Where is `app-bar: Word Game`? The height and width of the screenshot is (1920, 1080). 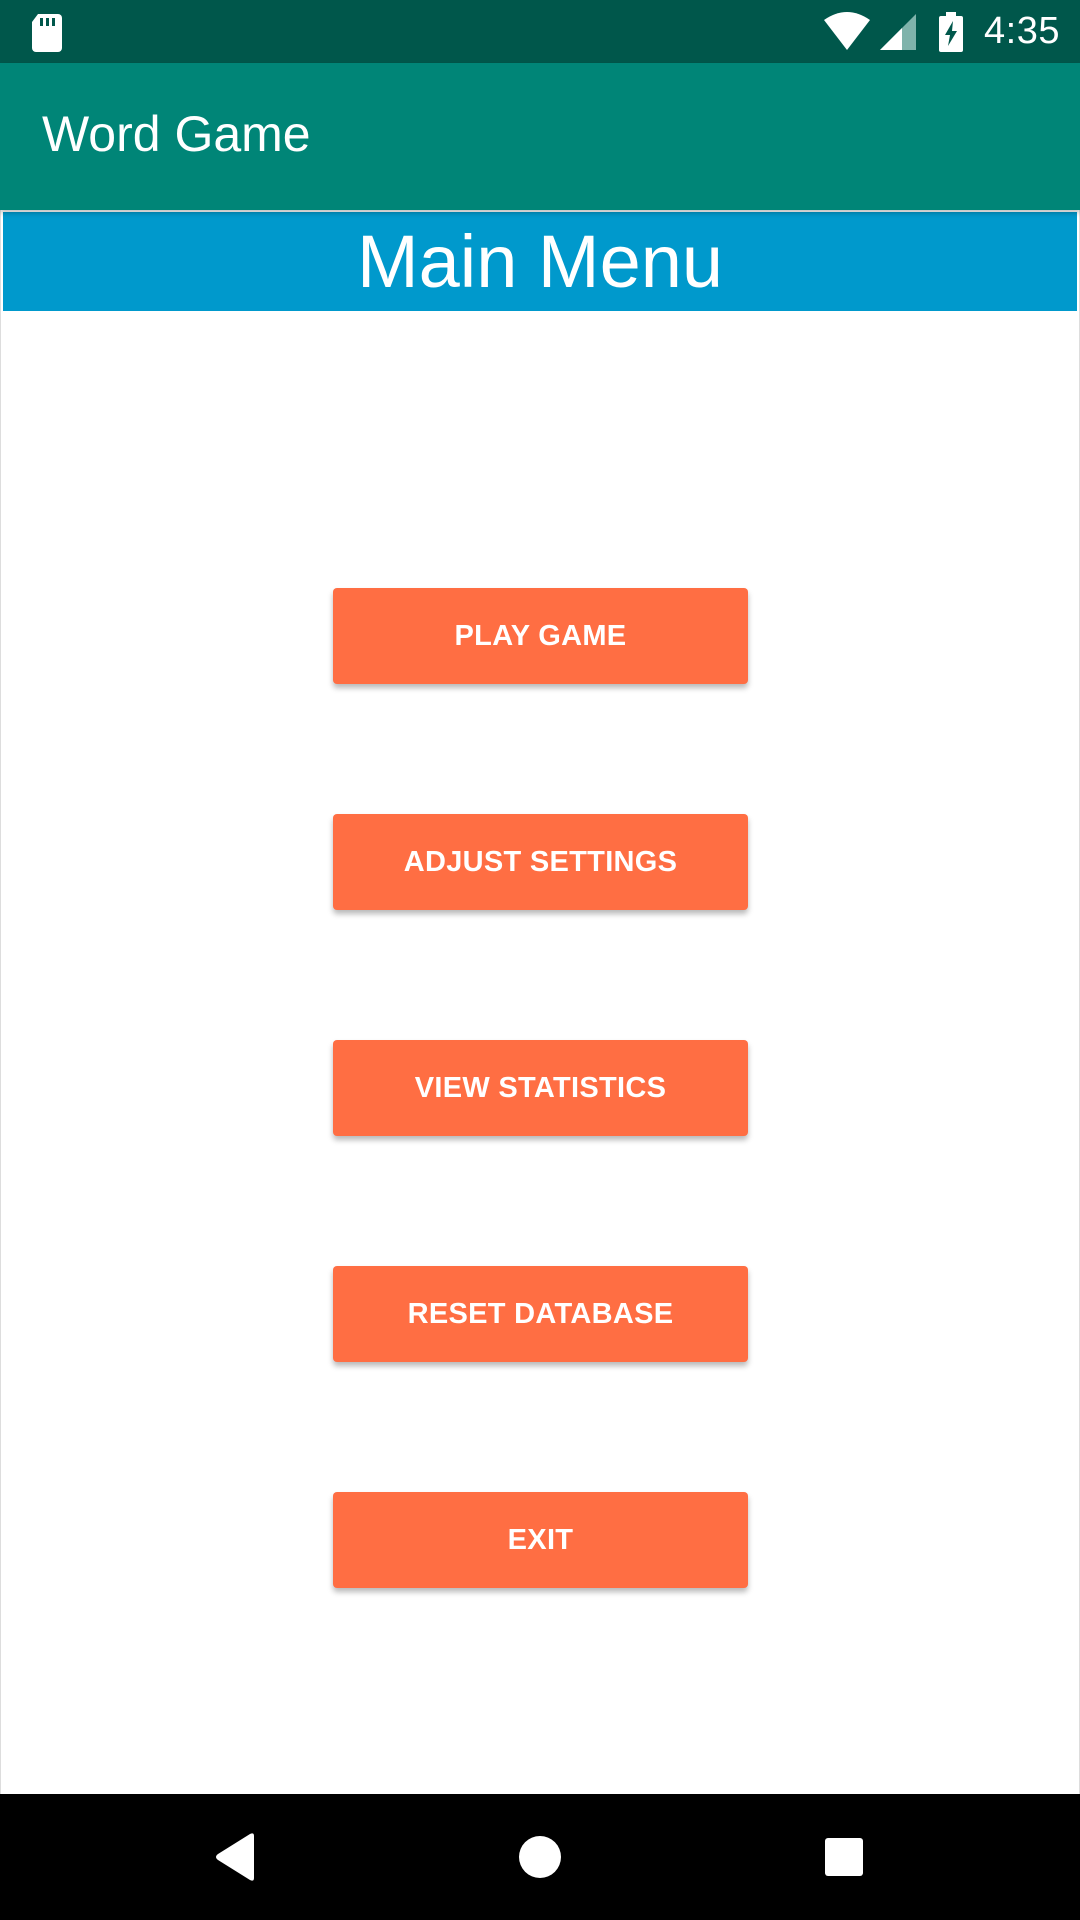 app-bar: Word Game is located at coordinates (540, 136).